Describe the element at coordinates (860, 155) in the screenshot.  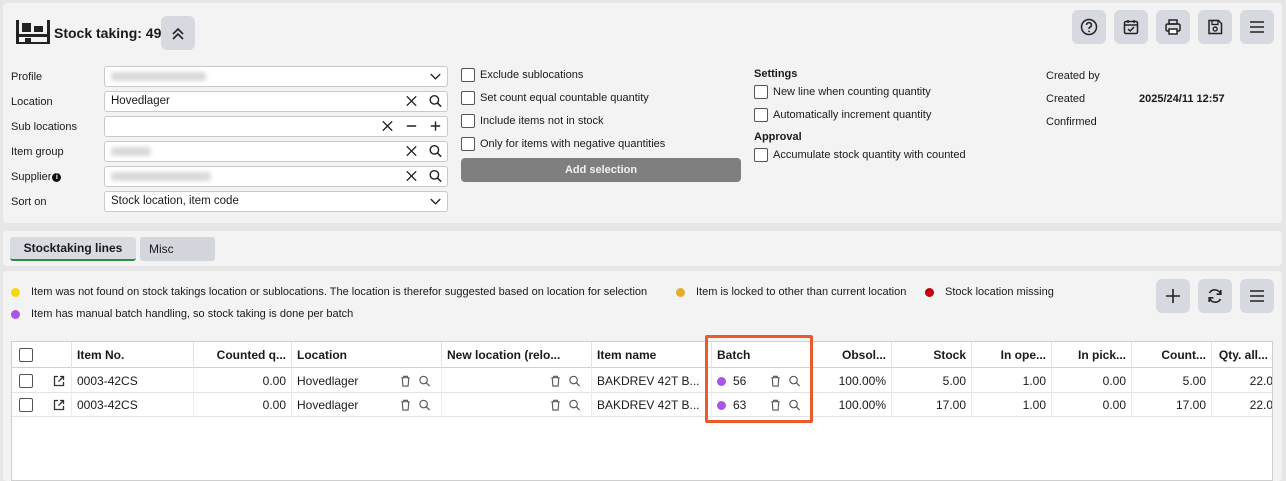
I see `accumulate-option: Accumulate stock quantity with counted` at that location.